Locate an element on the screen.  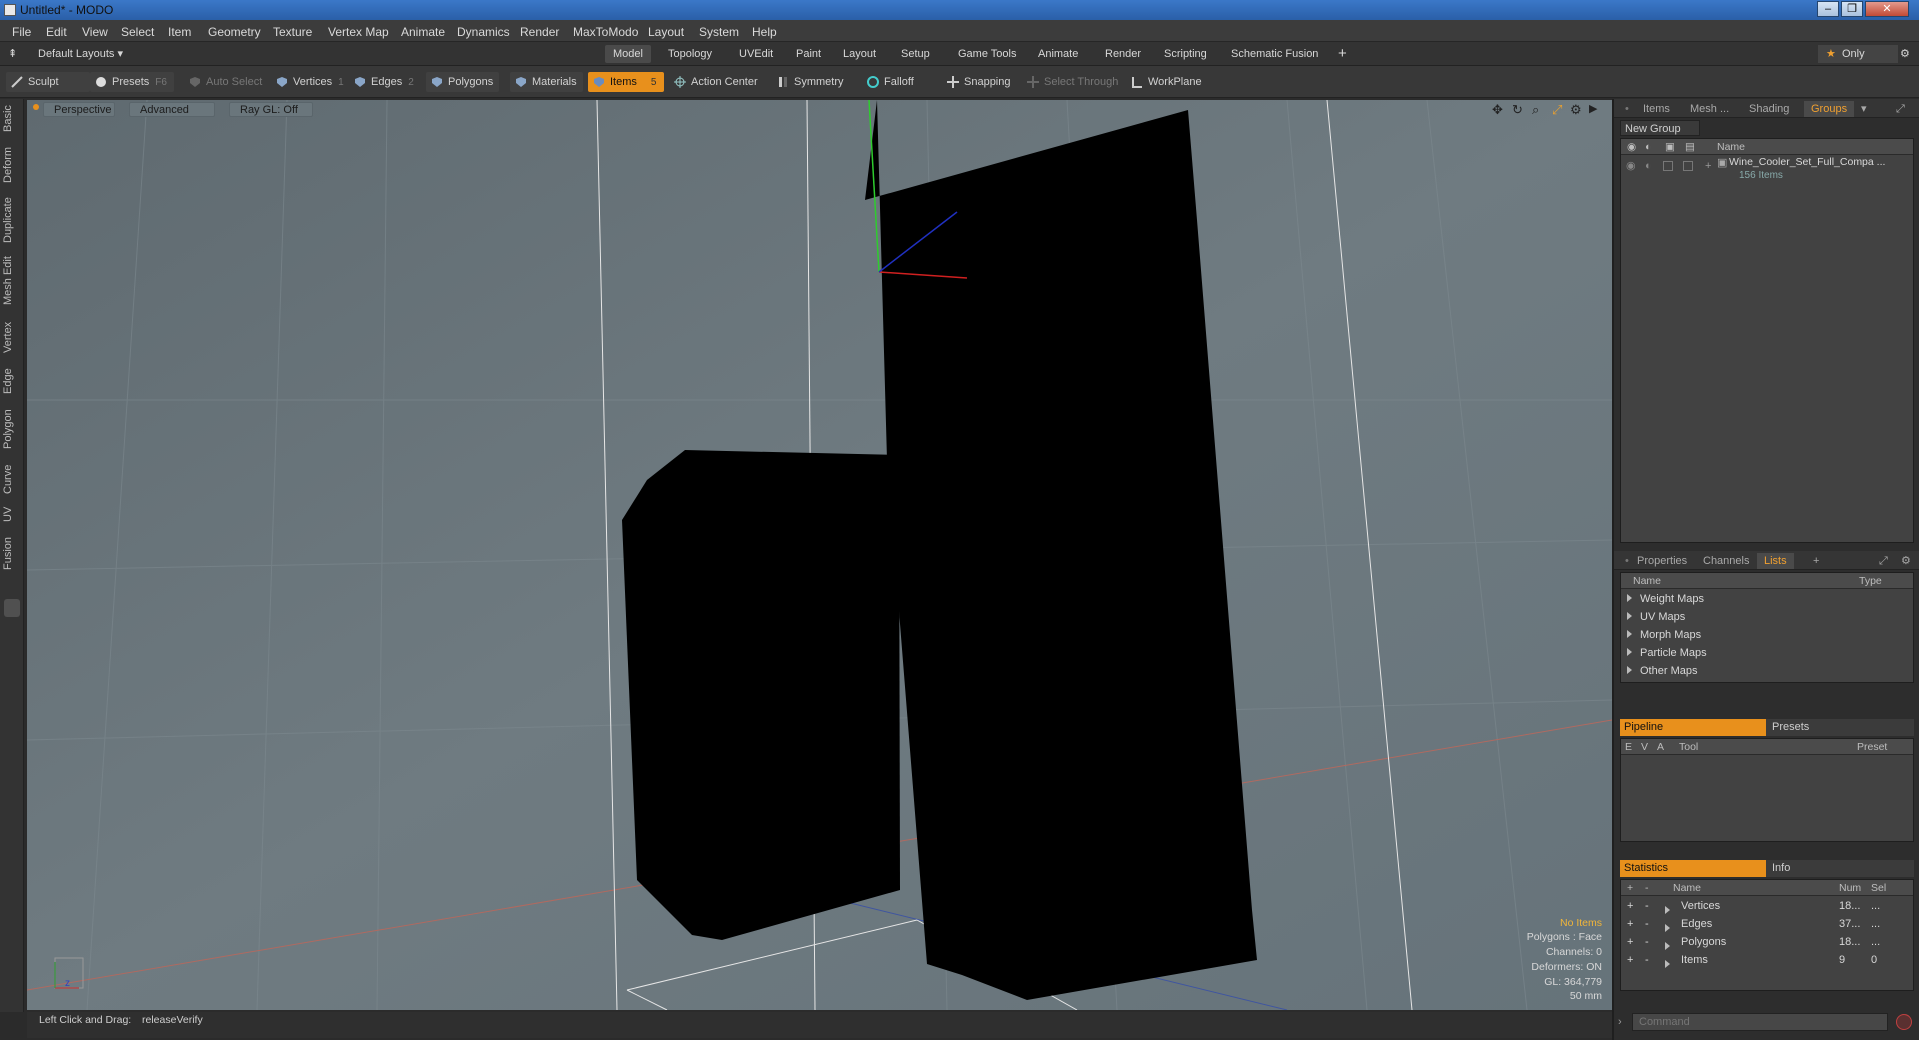
tab-presets: Presets is located at coordinates (1840, 727).